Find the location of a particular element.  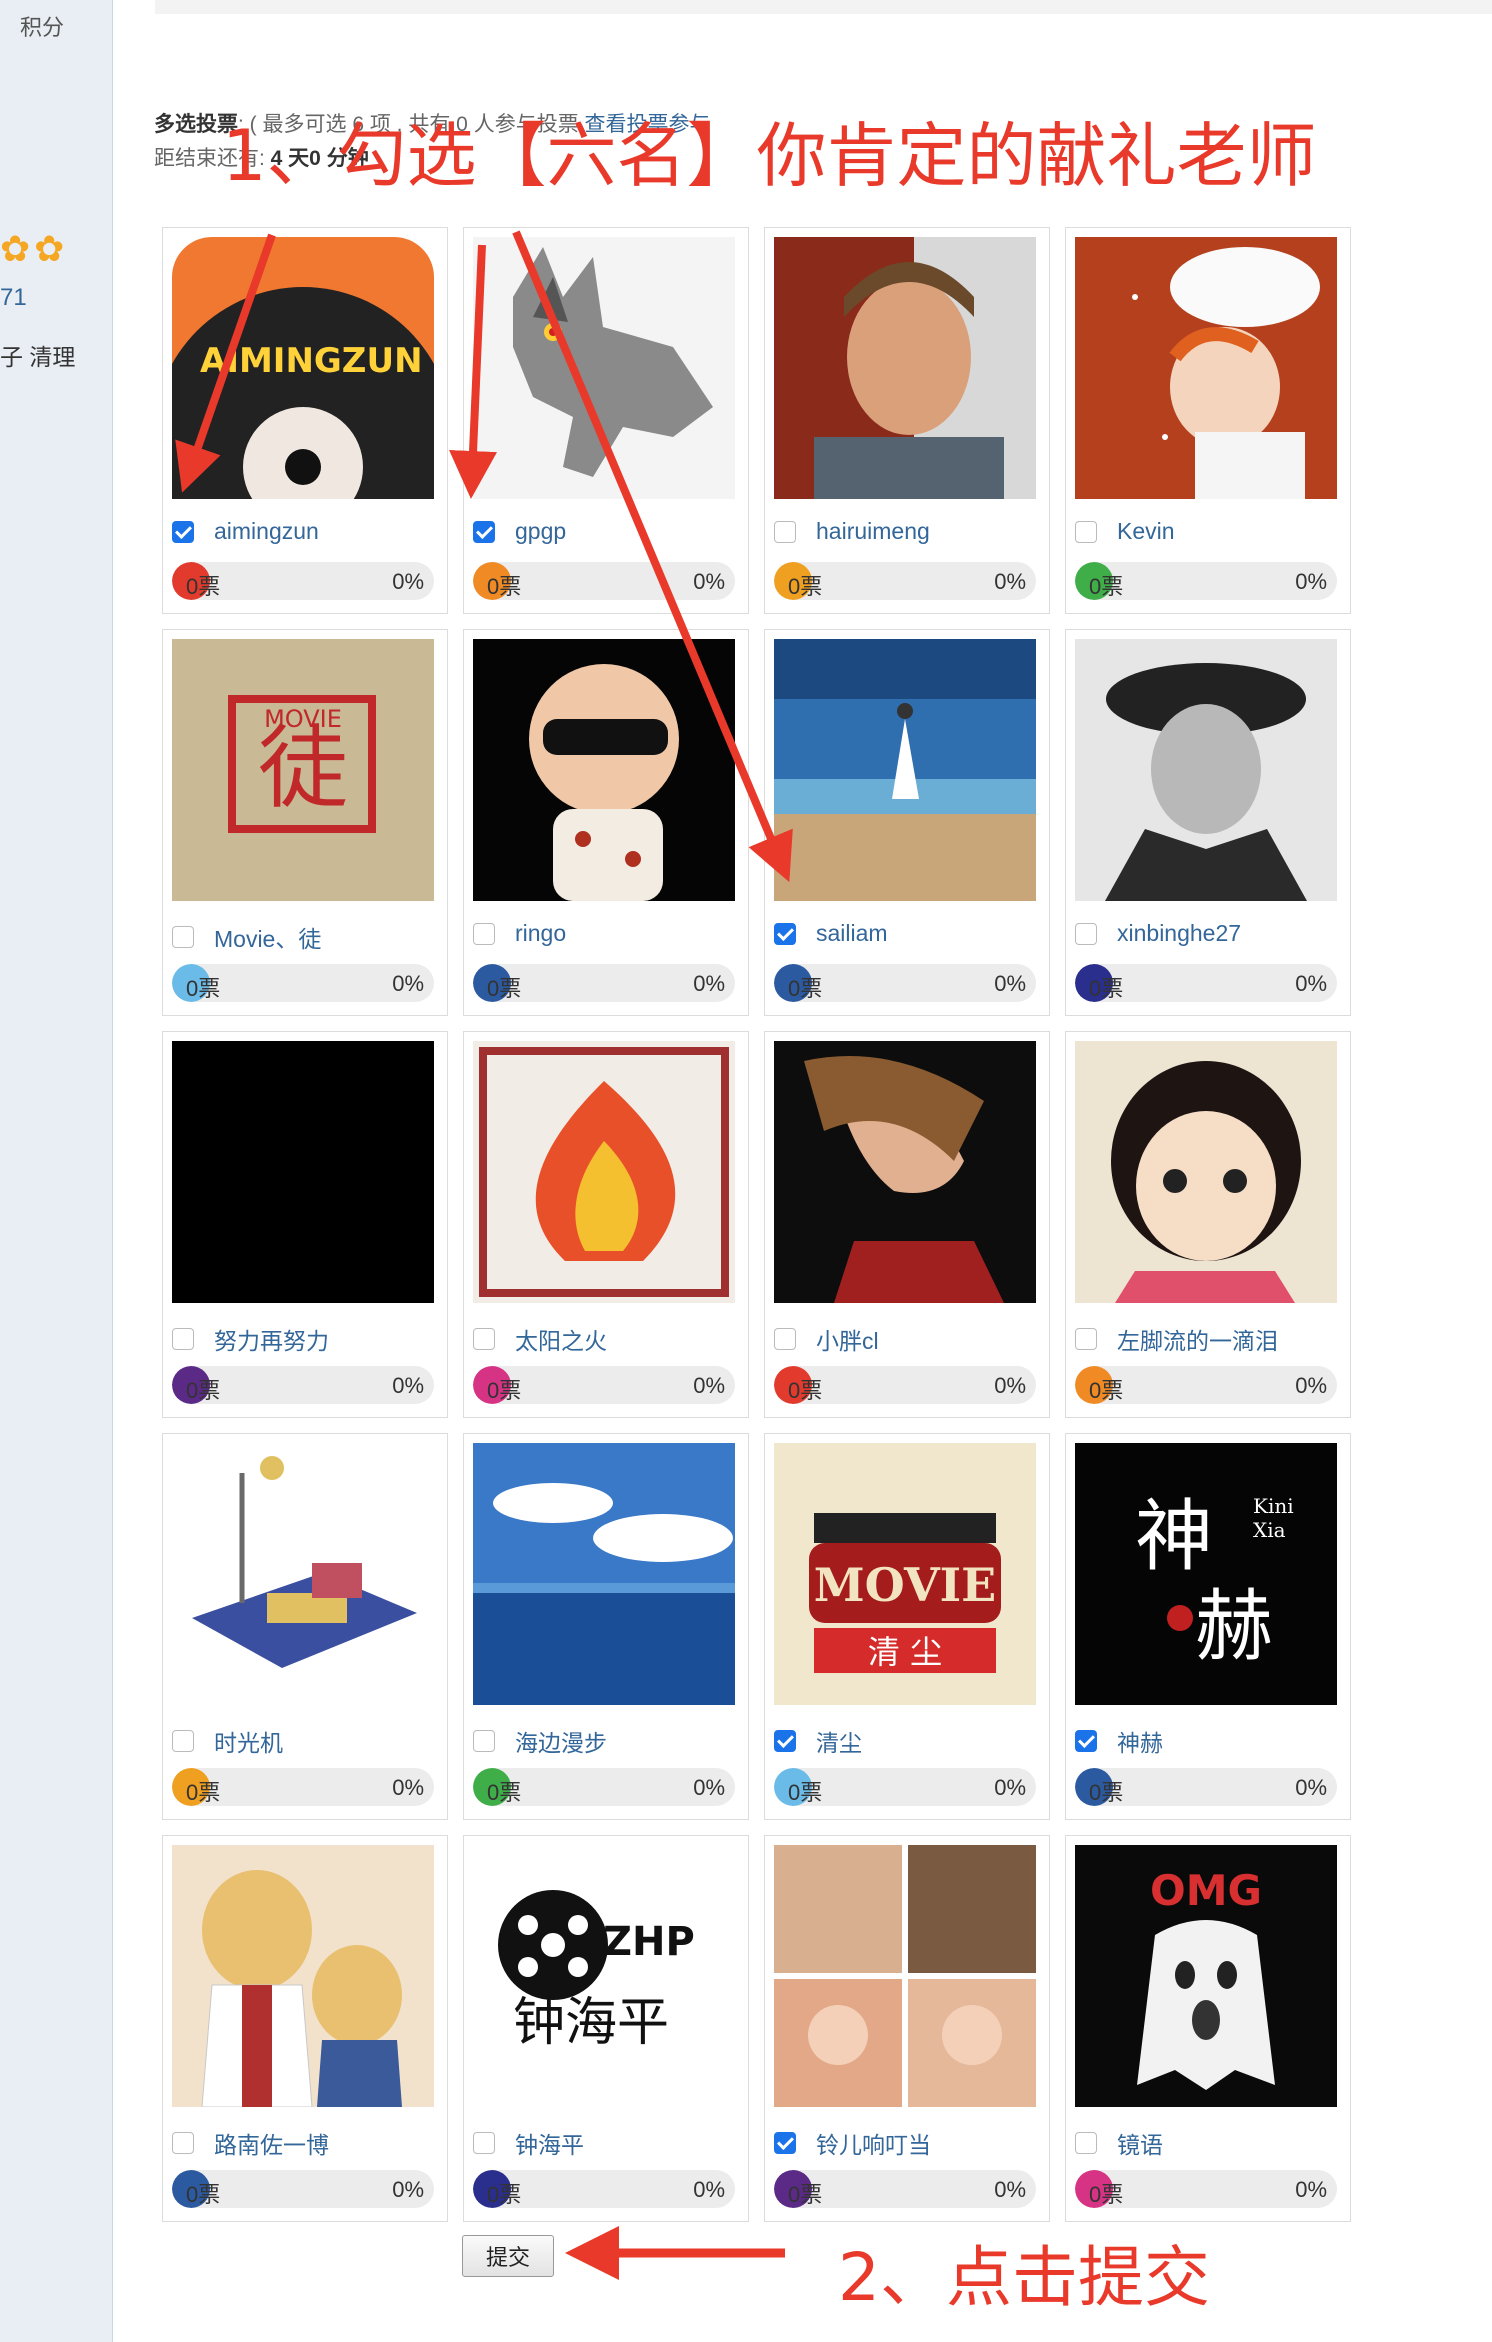

option-label: 时光机 is located at coordinates (227, 1741).